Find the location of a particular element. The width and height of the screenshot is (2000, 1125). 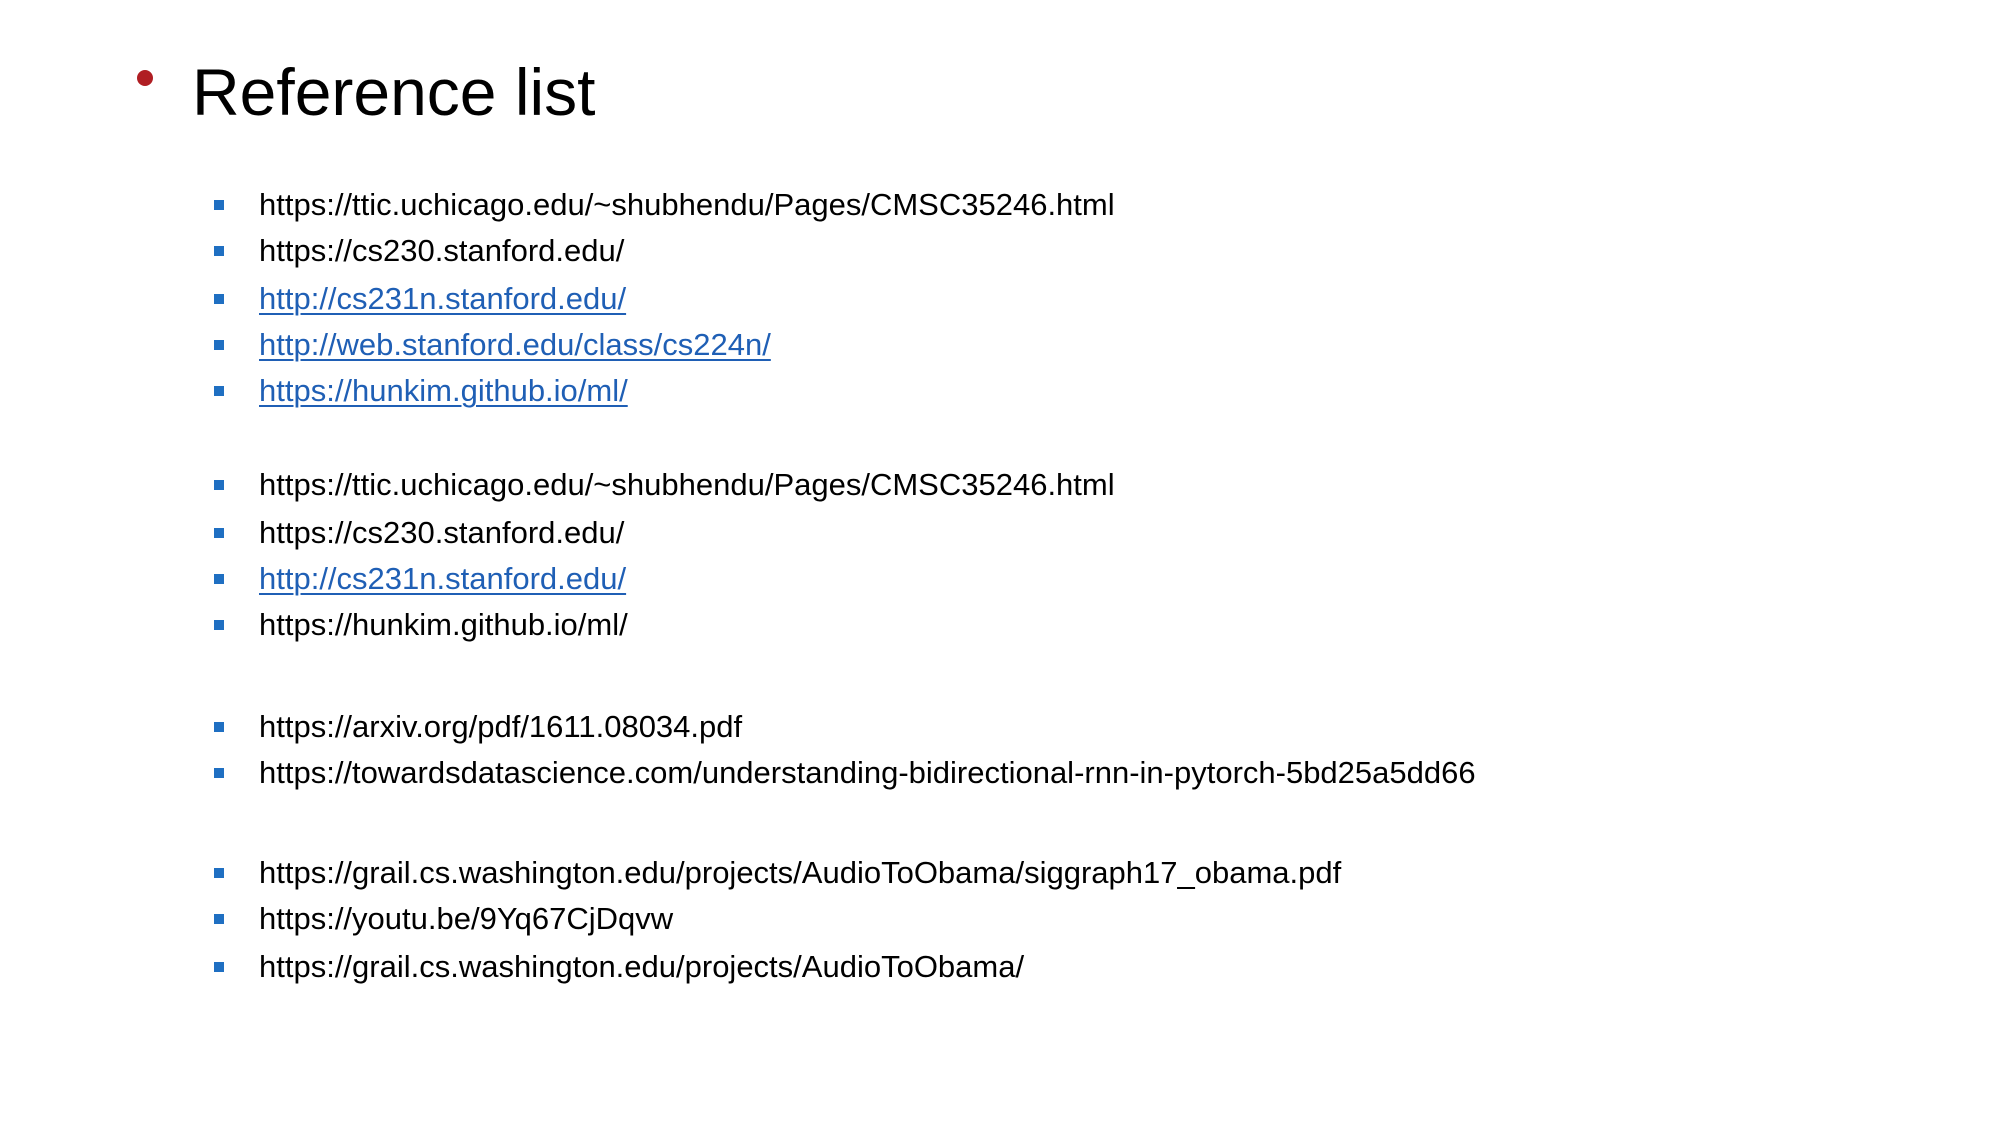

reference-link: https://hunkim.github.io/ml/ is located at coordinates (443, 391).